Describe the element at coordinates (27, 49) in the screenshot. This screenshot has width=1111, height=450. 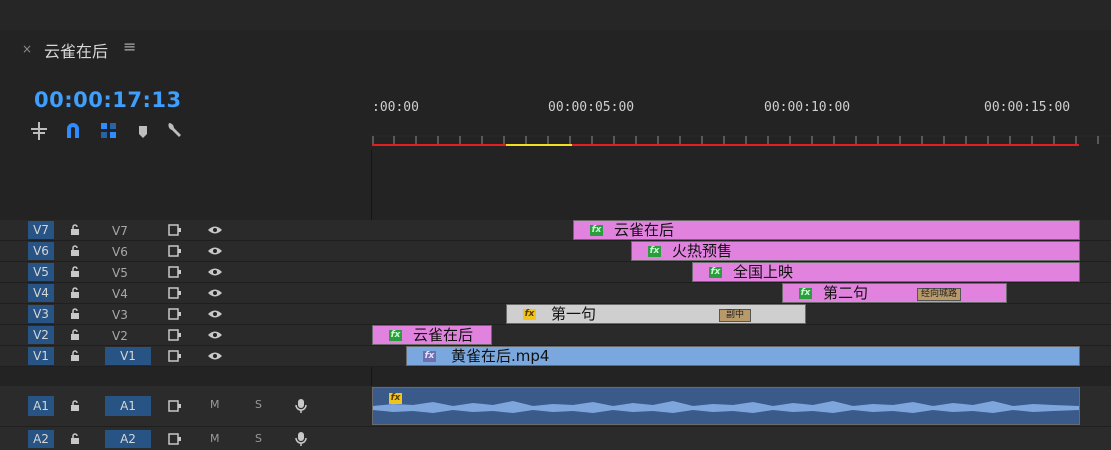
I see `close-tab-icon: ×` at that location.